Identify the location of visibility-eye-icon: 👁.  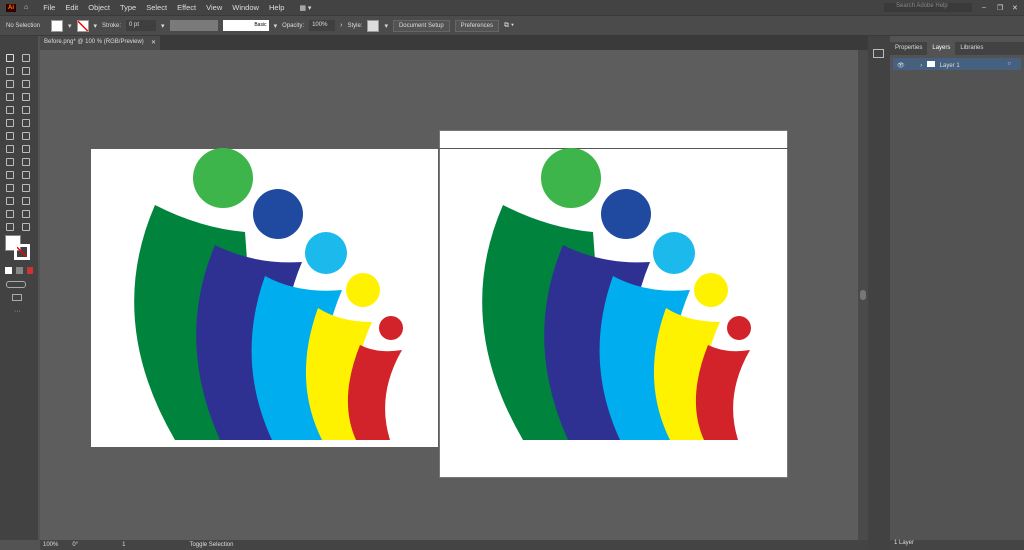
(901, 66).